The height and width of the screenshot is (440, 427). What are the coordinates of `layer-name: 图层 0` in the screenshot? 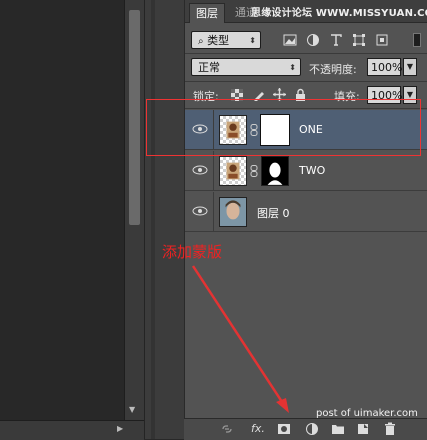 It's located at (273, 213).